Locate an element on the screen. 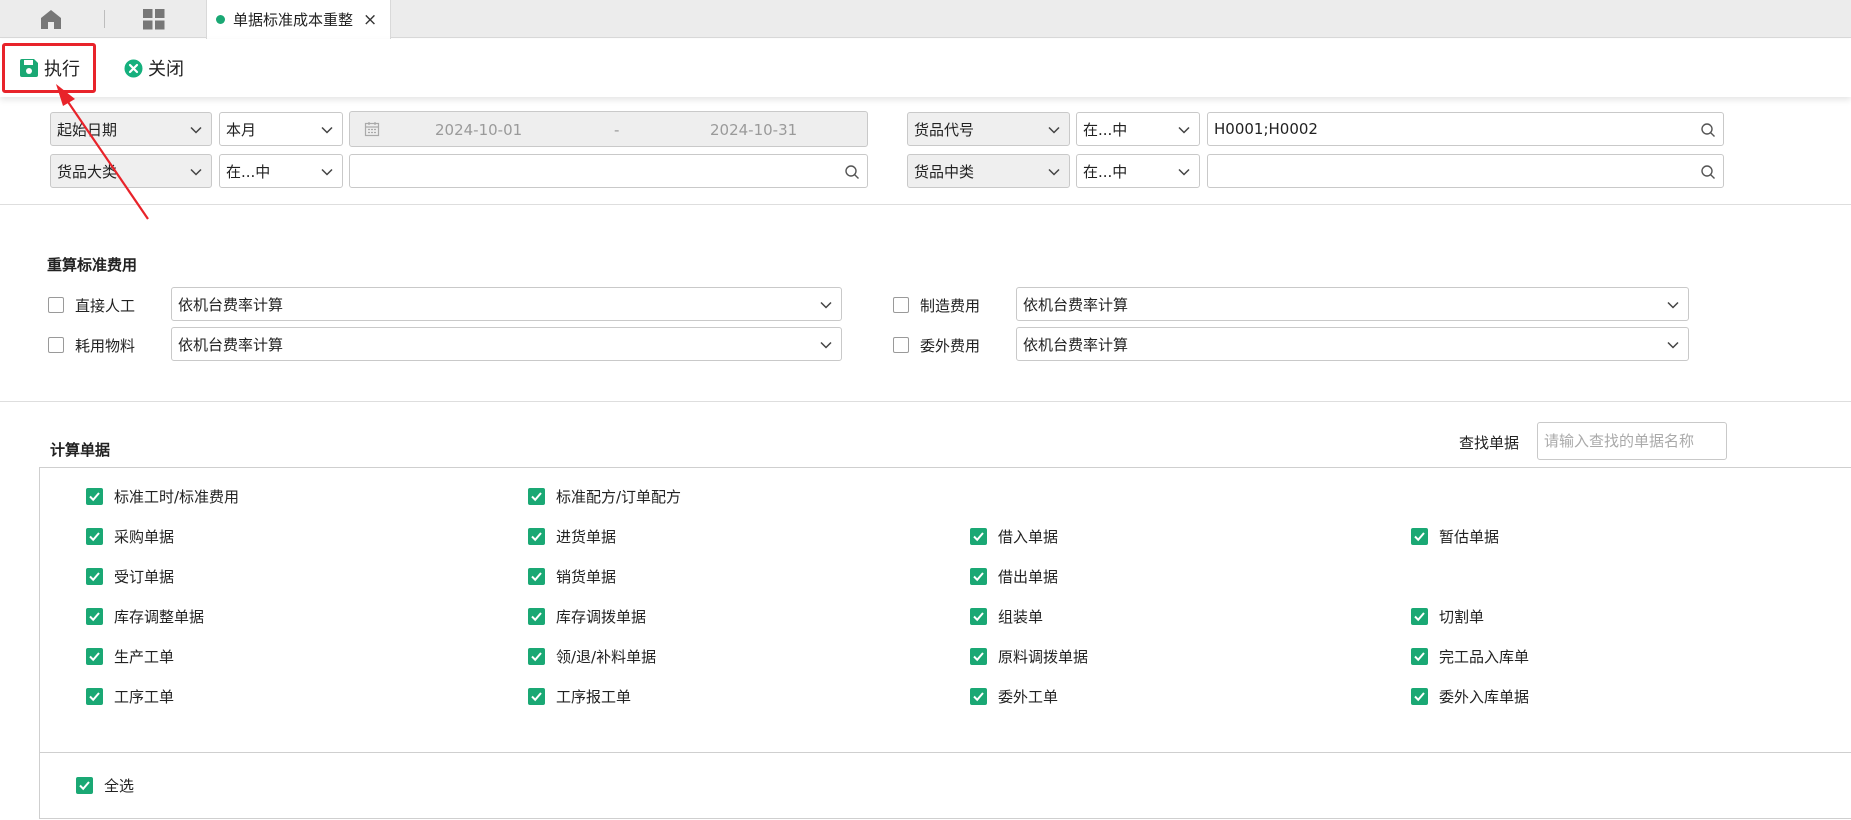 Image resolution: width=1851 pixels, height=820 pixels. checkbox-manufacturing-cost is located at coordinates (901, 305).